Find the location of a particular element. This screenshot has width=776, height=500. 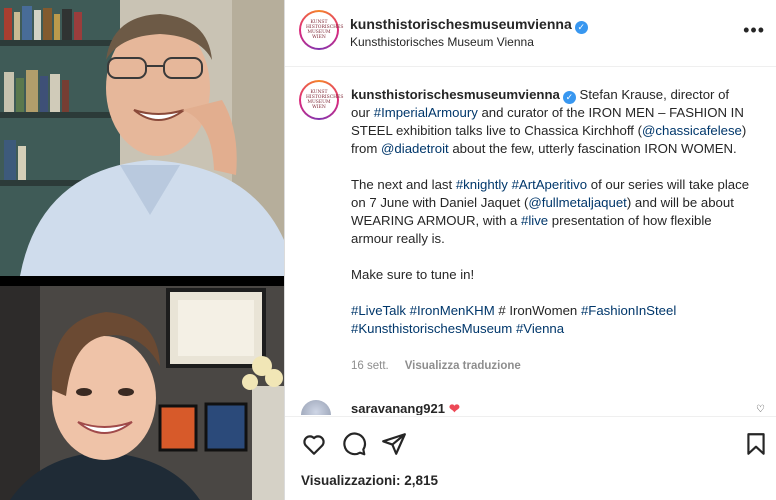

share-icon is located at coordinates (394, 444).